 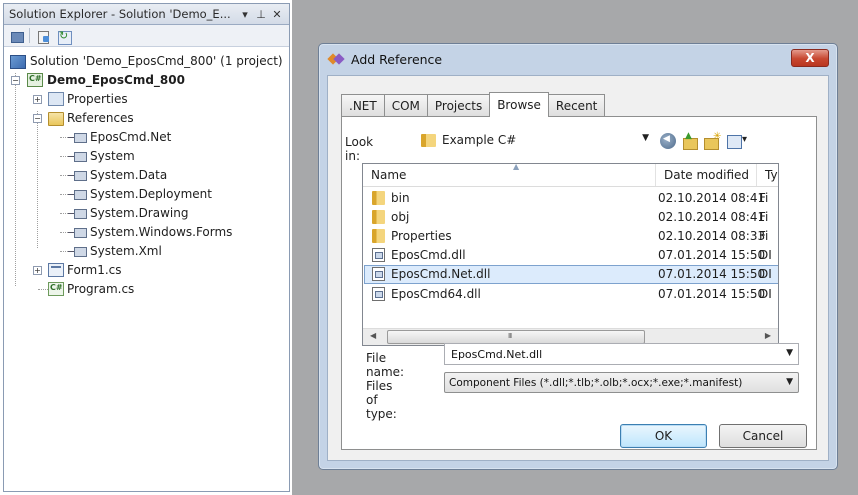 I want to click on tree-item-properties: + Properties, so click(x=146, y=99).